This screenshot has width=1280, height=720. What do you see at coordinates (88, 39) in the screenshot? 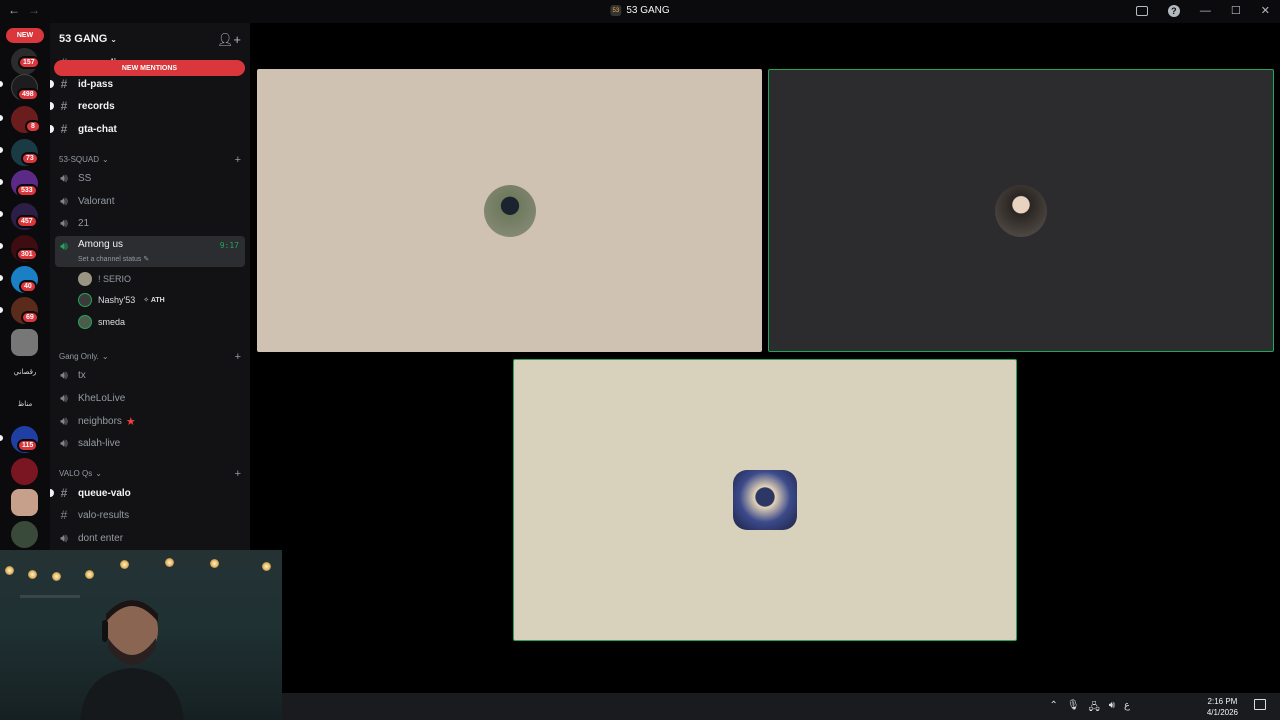
I see `guild-header: 53 GANG ⌄` at bounding box center [88, 39].